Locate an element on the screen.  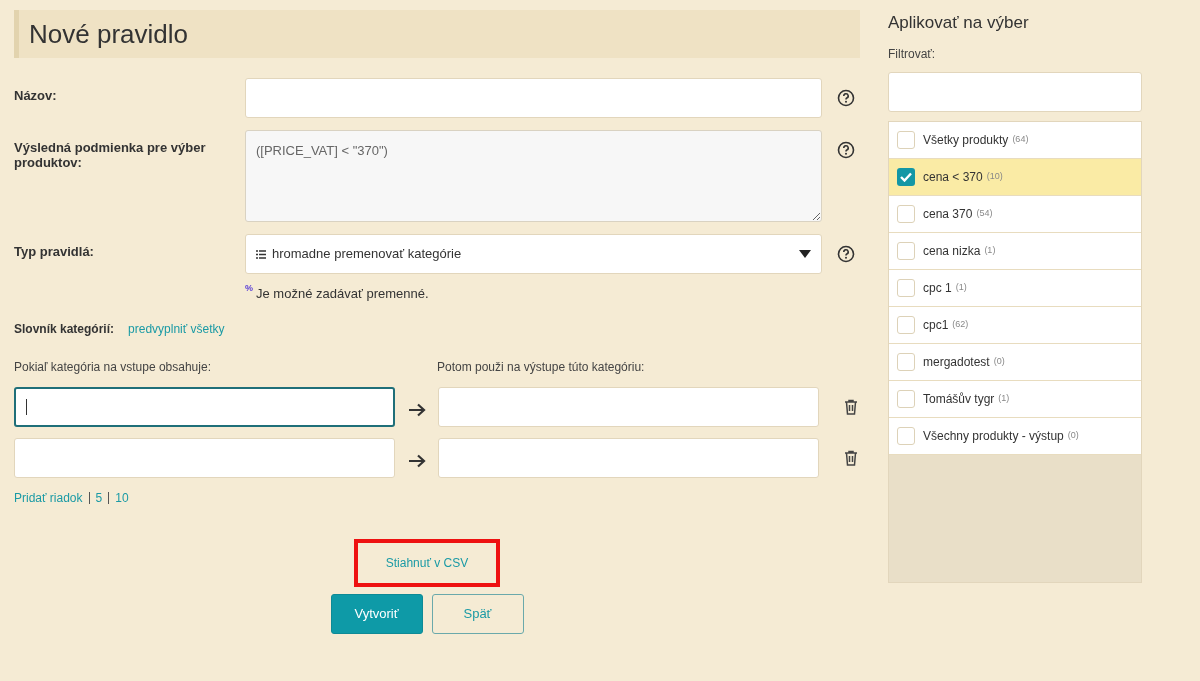
rule-type-dropdown: hromadne premenovať kategórie is located at coordinates (533, 254).